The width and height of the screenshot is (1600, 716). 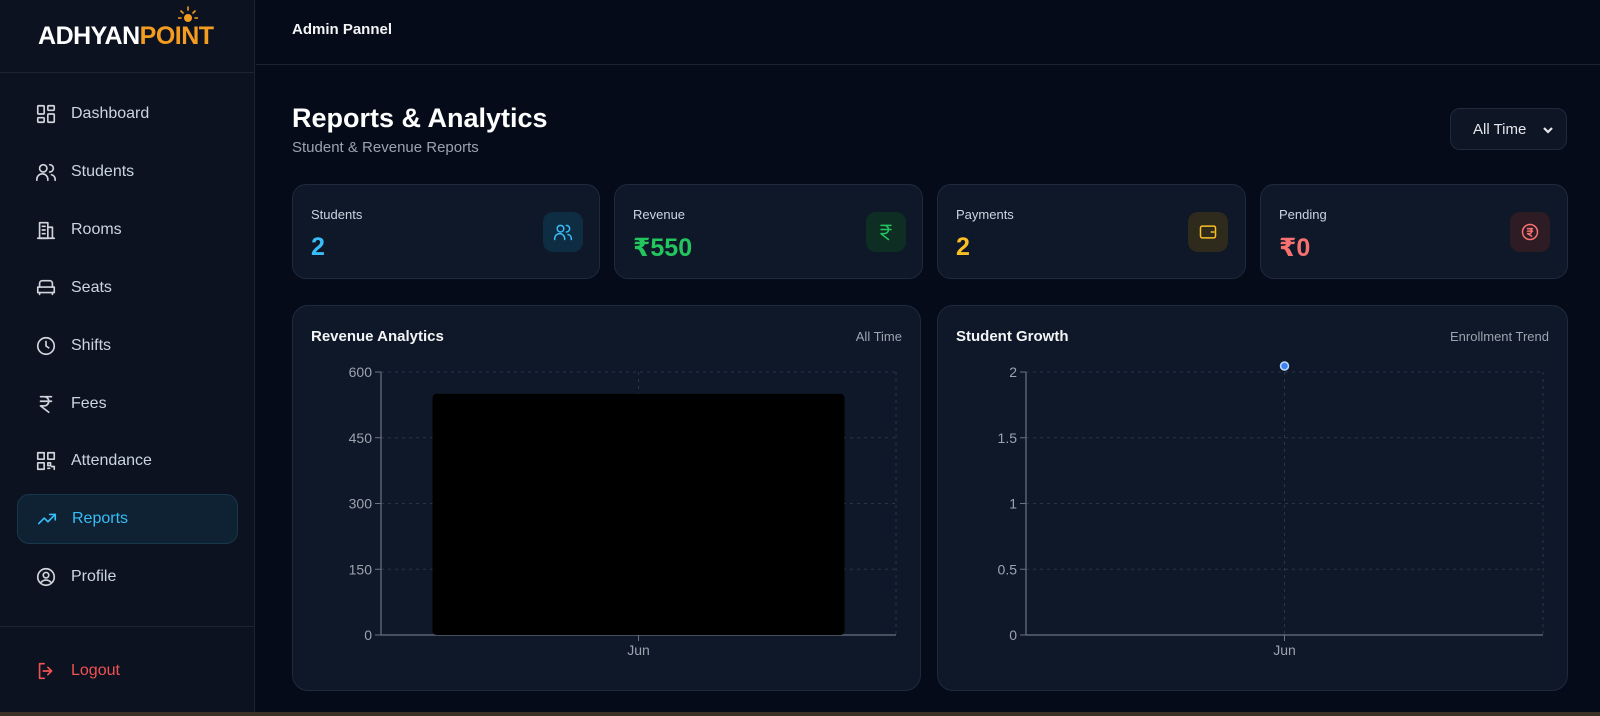 What do you see at coordinates (100, 518) in the screenshot?
I see `sidebar-item-label: Reports` at bounding box center [100, 518].